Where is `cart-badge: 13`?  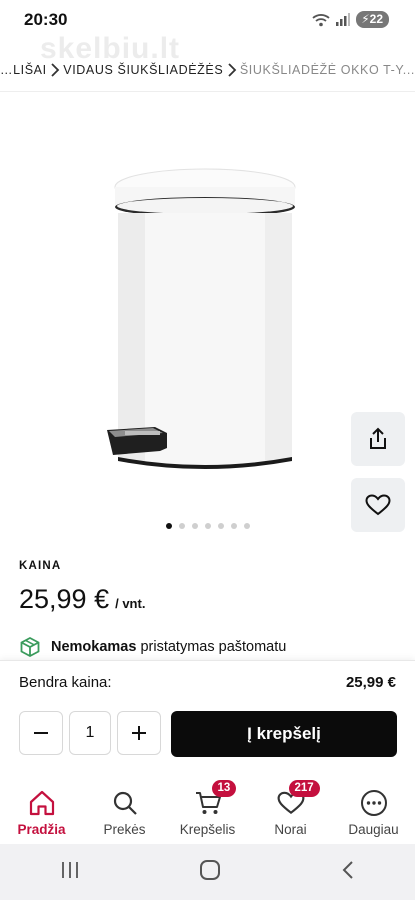
cart-badge: 13 is located at coordinates (224, 788).